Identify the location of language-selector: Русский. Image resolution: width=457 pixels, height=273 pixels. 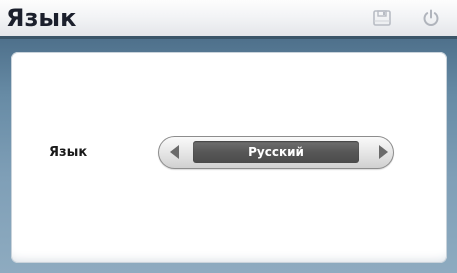
(276, 152).